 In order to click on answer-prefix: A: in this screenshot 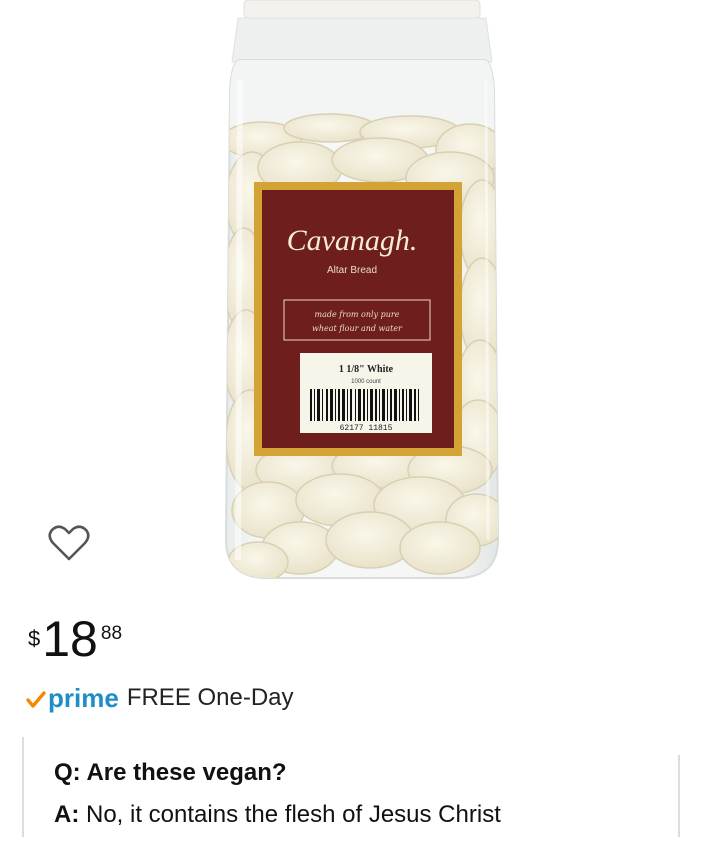, I will do `click(67, 814)`.